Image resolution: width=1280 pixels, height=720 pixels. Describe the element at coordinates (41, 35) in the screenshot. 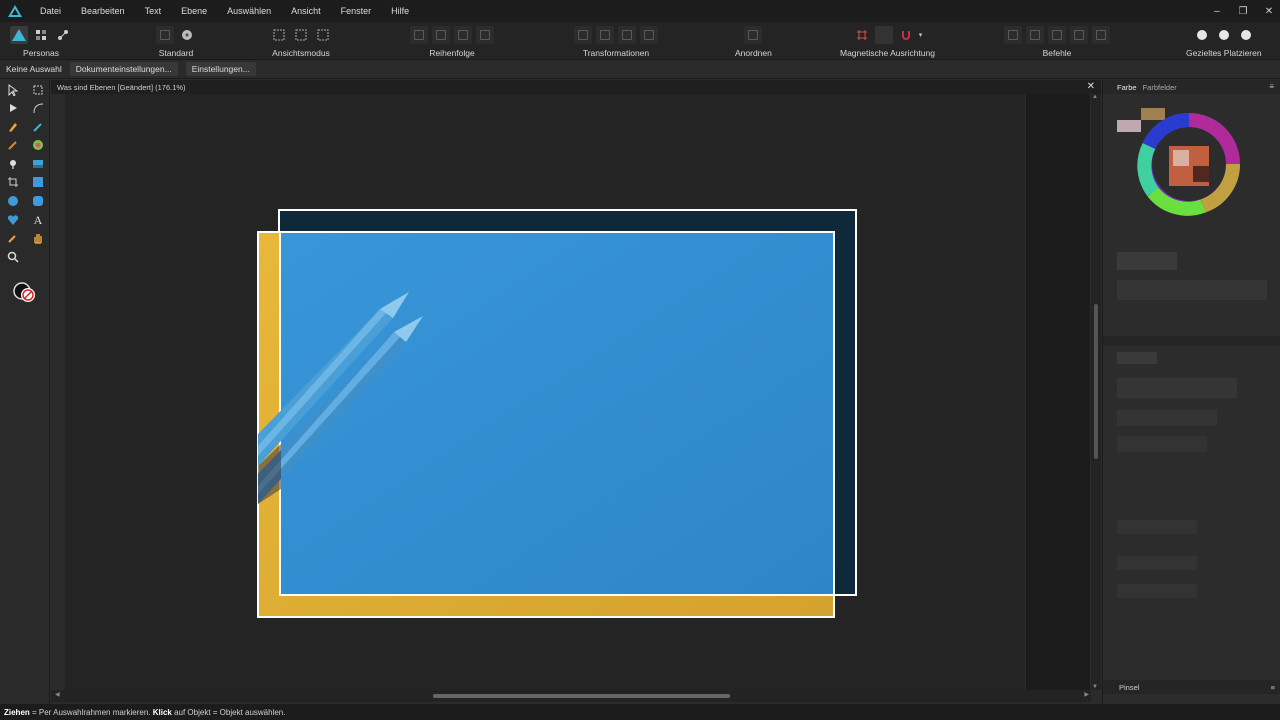

I see `pixel-persona-icon` at that location.